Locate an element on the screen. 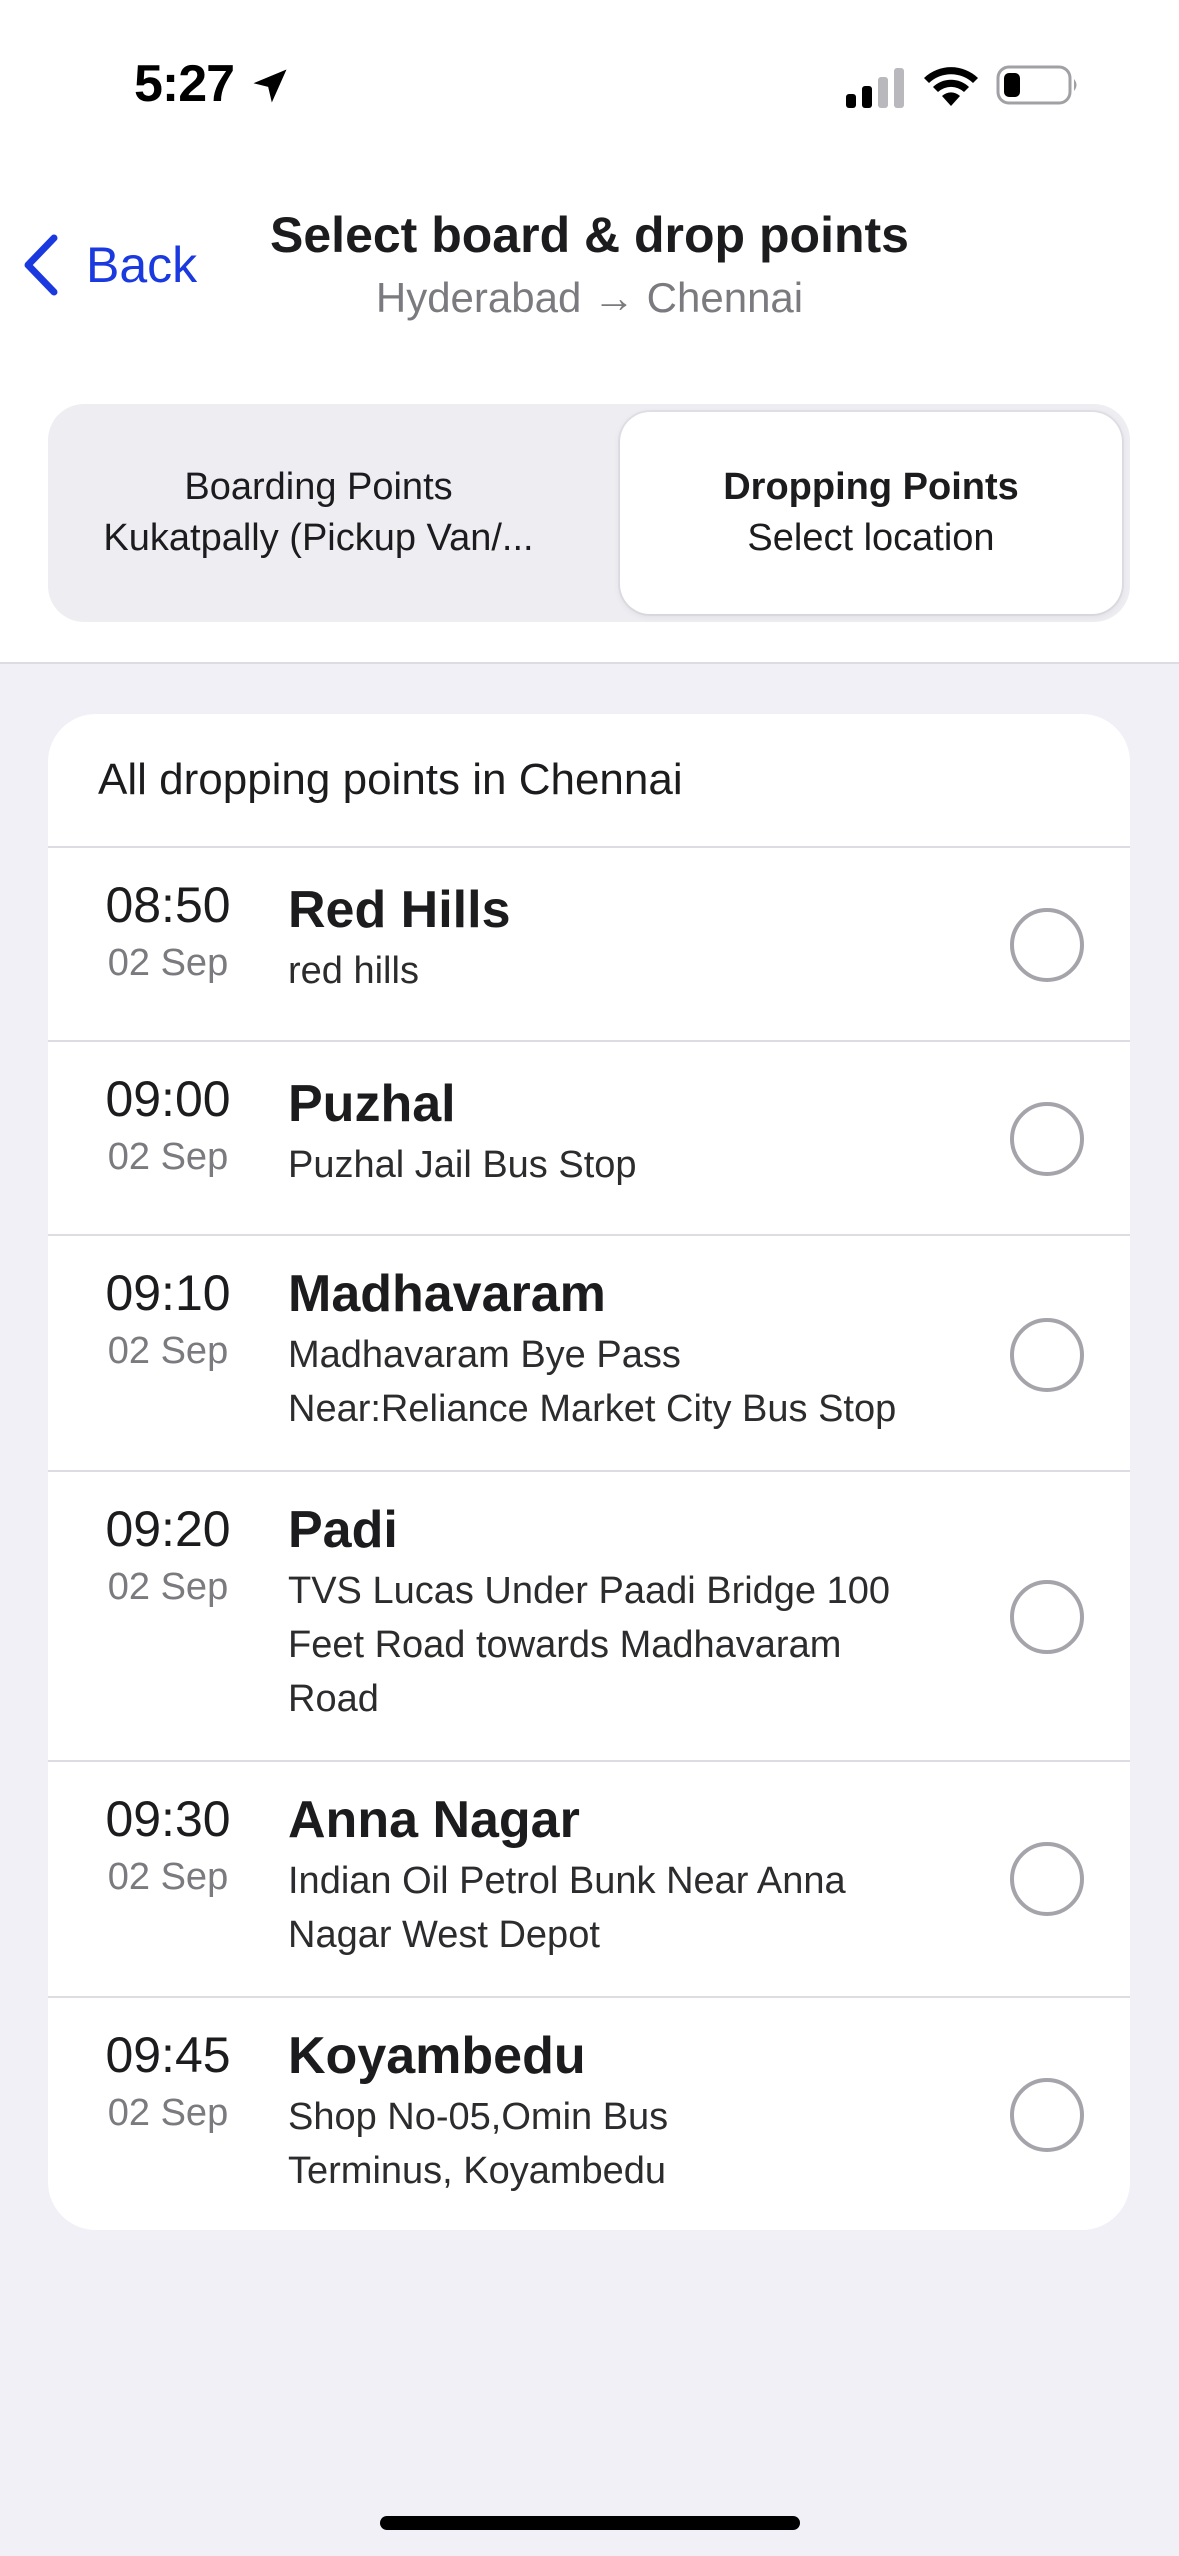 This screenshot has height=2556, width=1179. list-item: 09:00 02 Sep Puzhal Puzhal Jail Bus Stop is located at coordinates (589, 1139).